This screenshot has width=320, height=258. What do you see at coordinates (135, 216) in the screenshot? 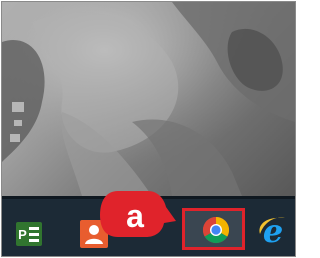
I see `callout-label: a` at bounding box center [135, 216].